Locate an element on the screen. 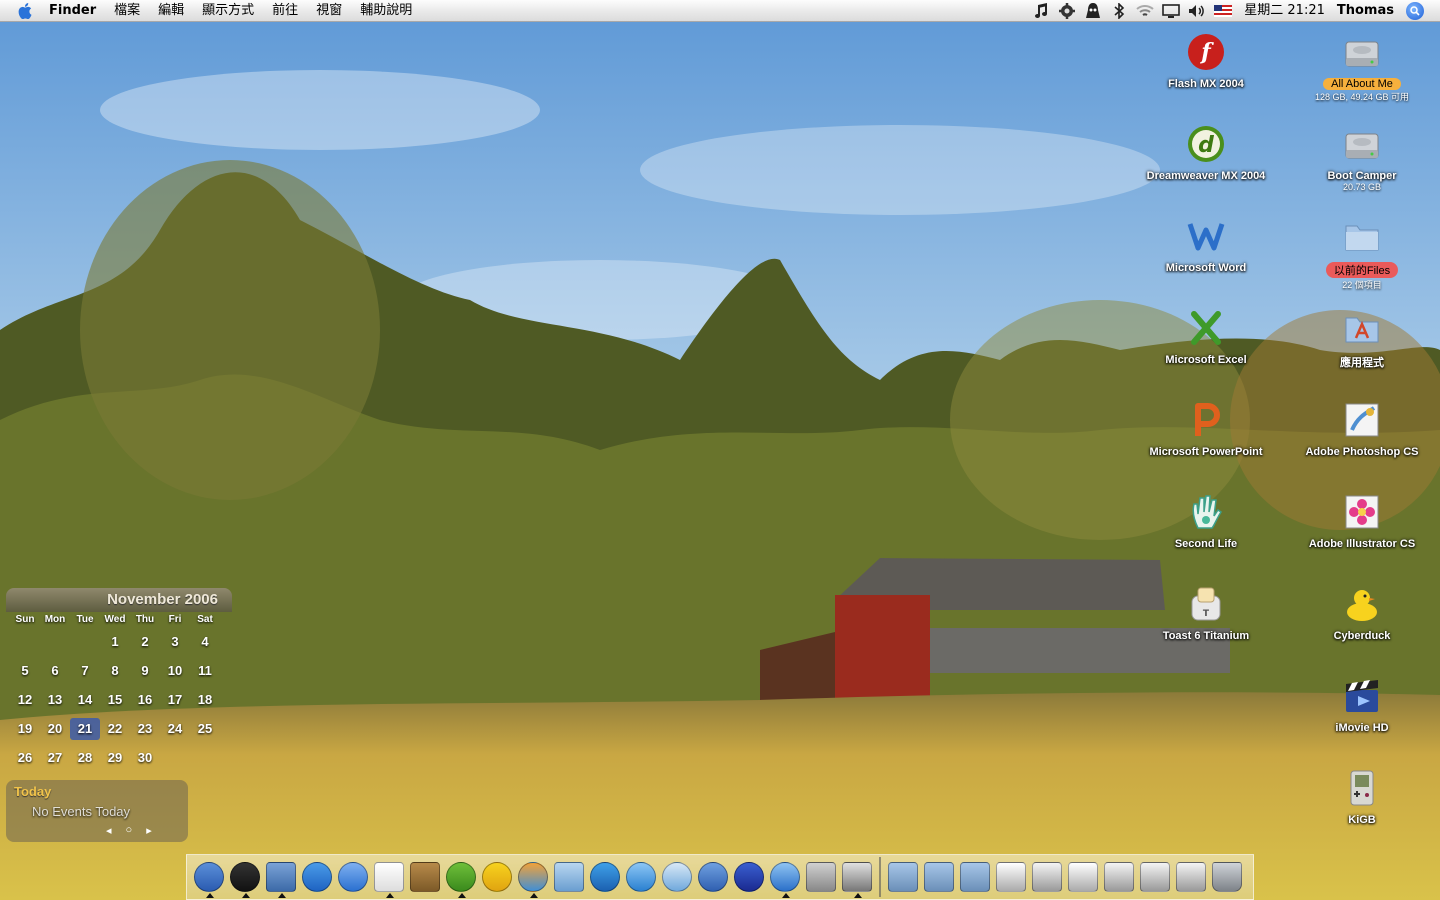 The width and height of the screenshot is (1440, 900). dock-item-bluetooth is located at coordinates (713, 877).